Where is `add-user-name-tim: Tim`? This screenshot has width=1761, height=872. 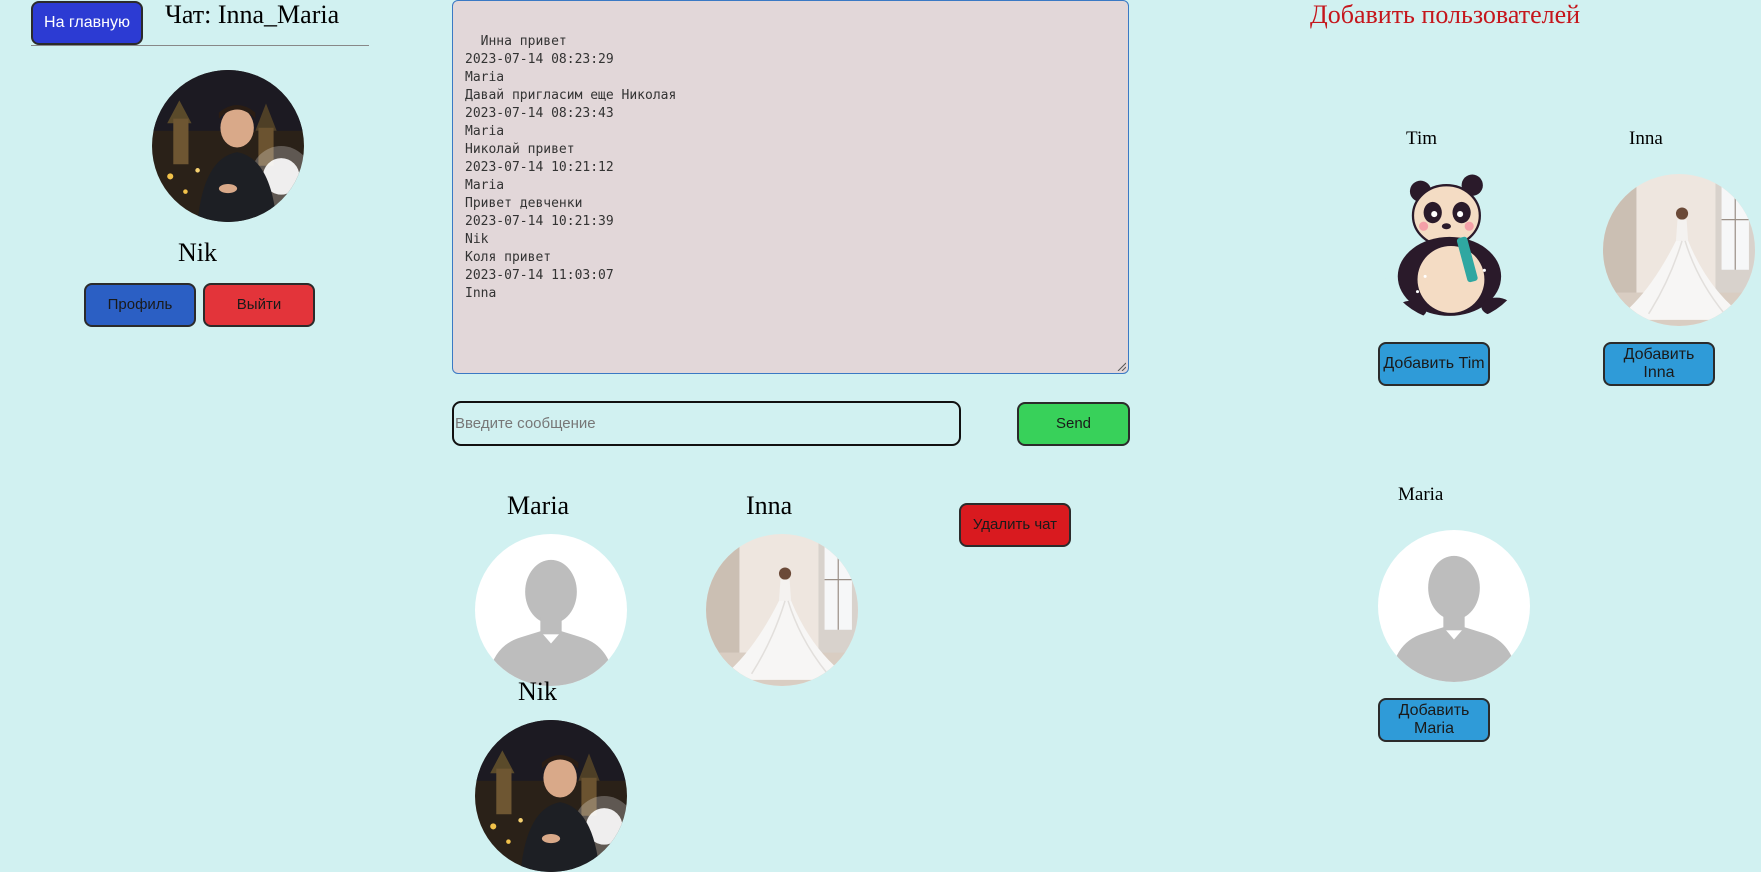
add-user-name-tim: Tim is located at coordinates (1421, 138).